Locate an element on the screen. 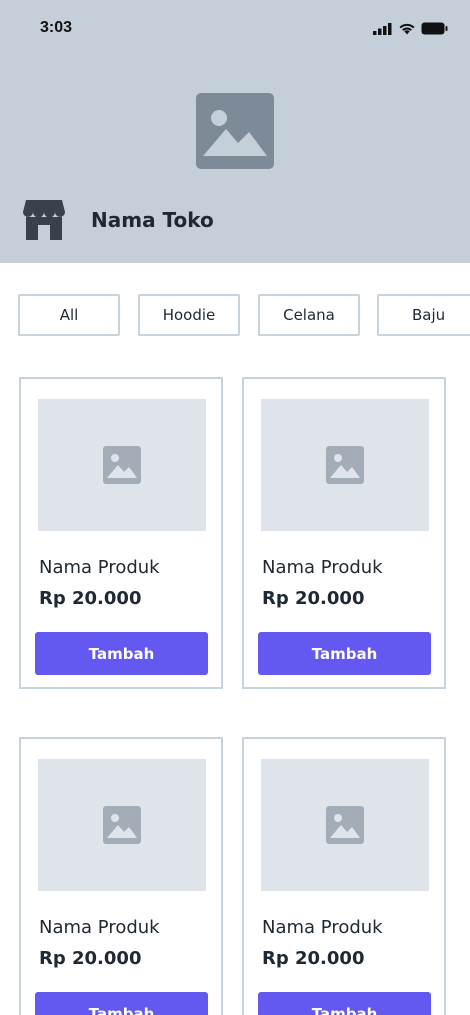 The width and height of the screenshot is (470, 1015). status-icons is located at coordinates (410, 28).